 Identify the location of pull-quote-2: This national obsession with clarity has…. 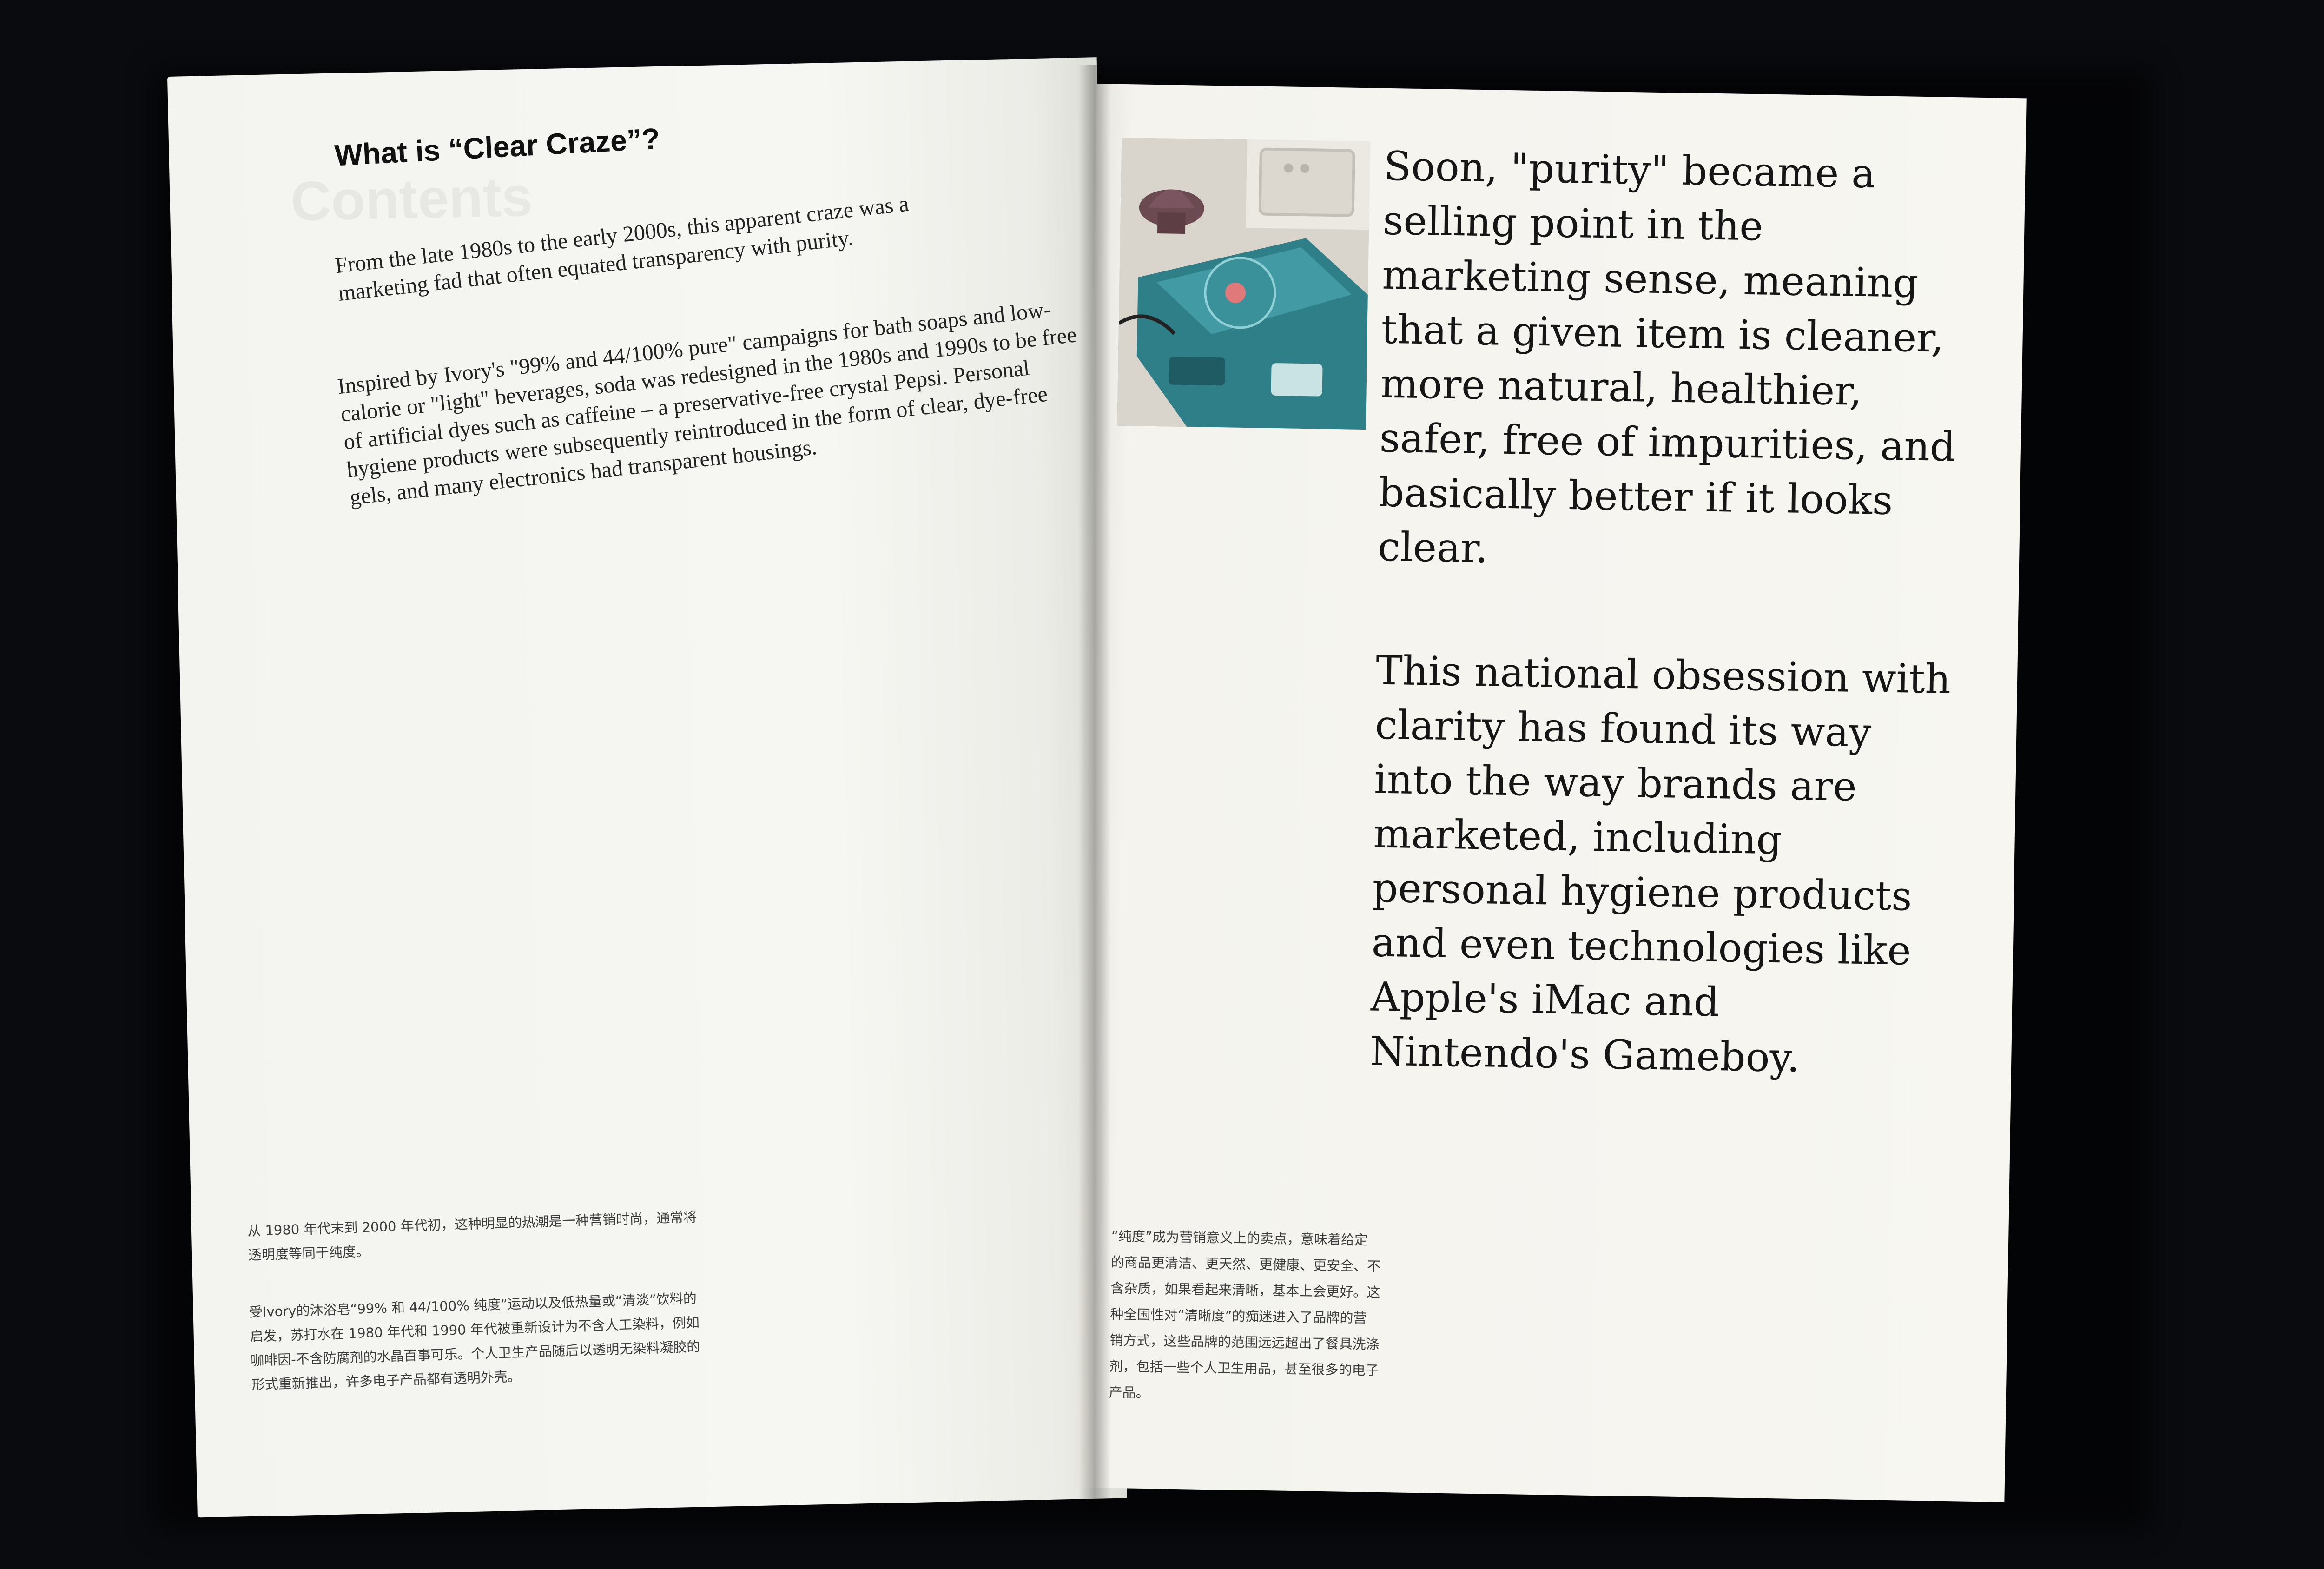
(1660, 864).